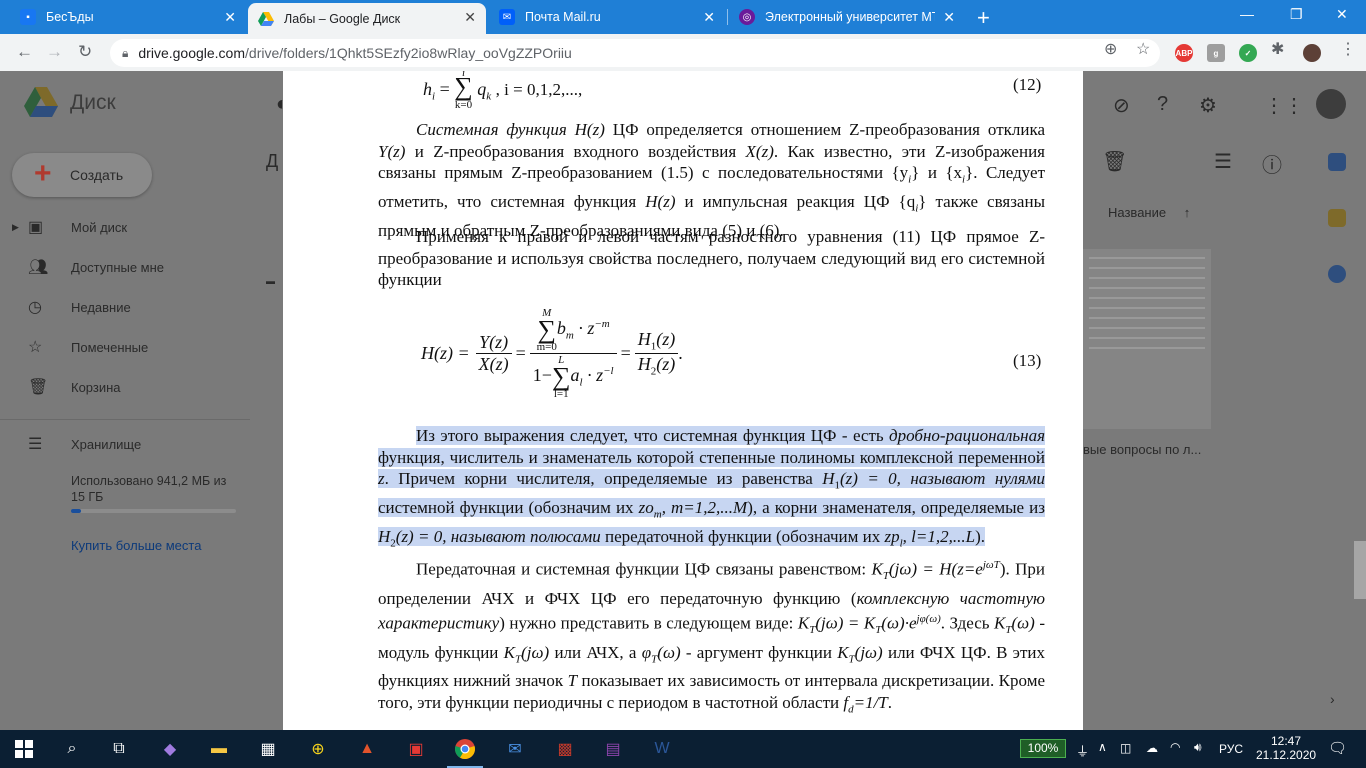 This screenshot has height=768, width=1366. I want to click on offline-status-icon: ⊘, so click(1121, 105).